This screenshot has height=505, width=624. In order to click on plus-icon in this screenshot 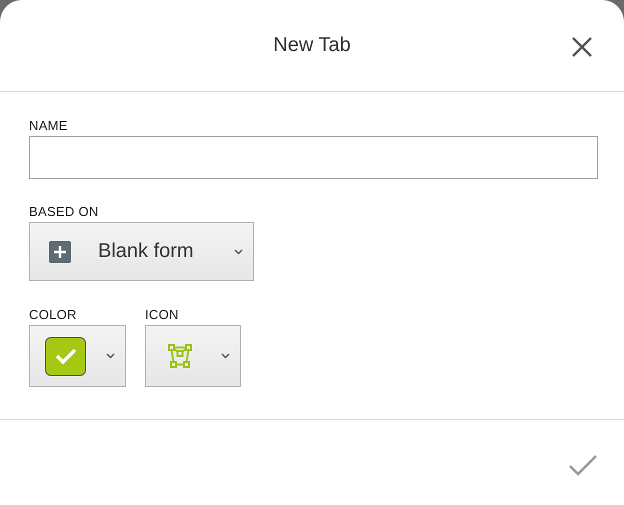, I will do `click(60, 251)`.